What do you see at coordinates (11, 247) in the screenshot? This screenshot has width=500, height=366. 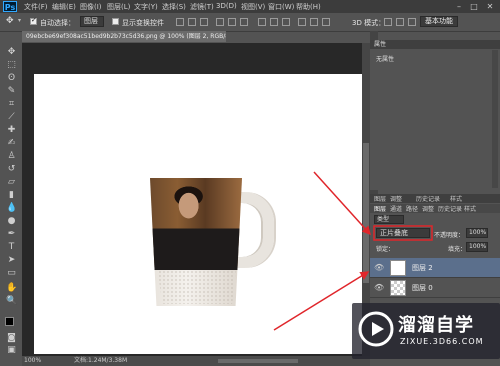 I see `type-tool-icon: T` at bounding box center [11, 247].